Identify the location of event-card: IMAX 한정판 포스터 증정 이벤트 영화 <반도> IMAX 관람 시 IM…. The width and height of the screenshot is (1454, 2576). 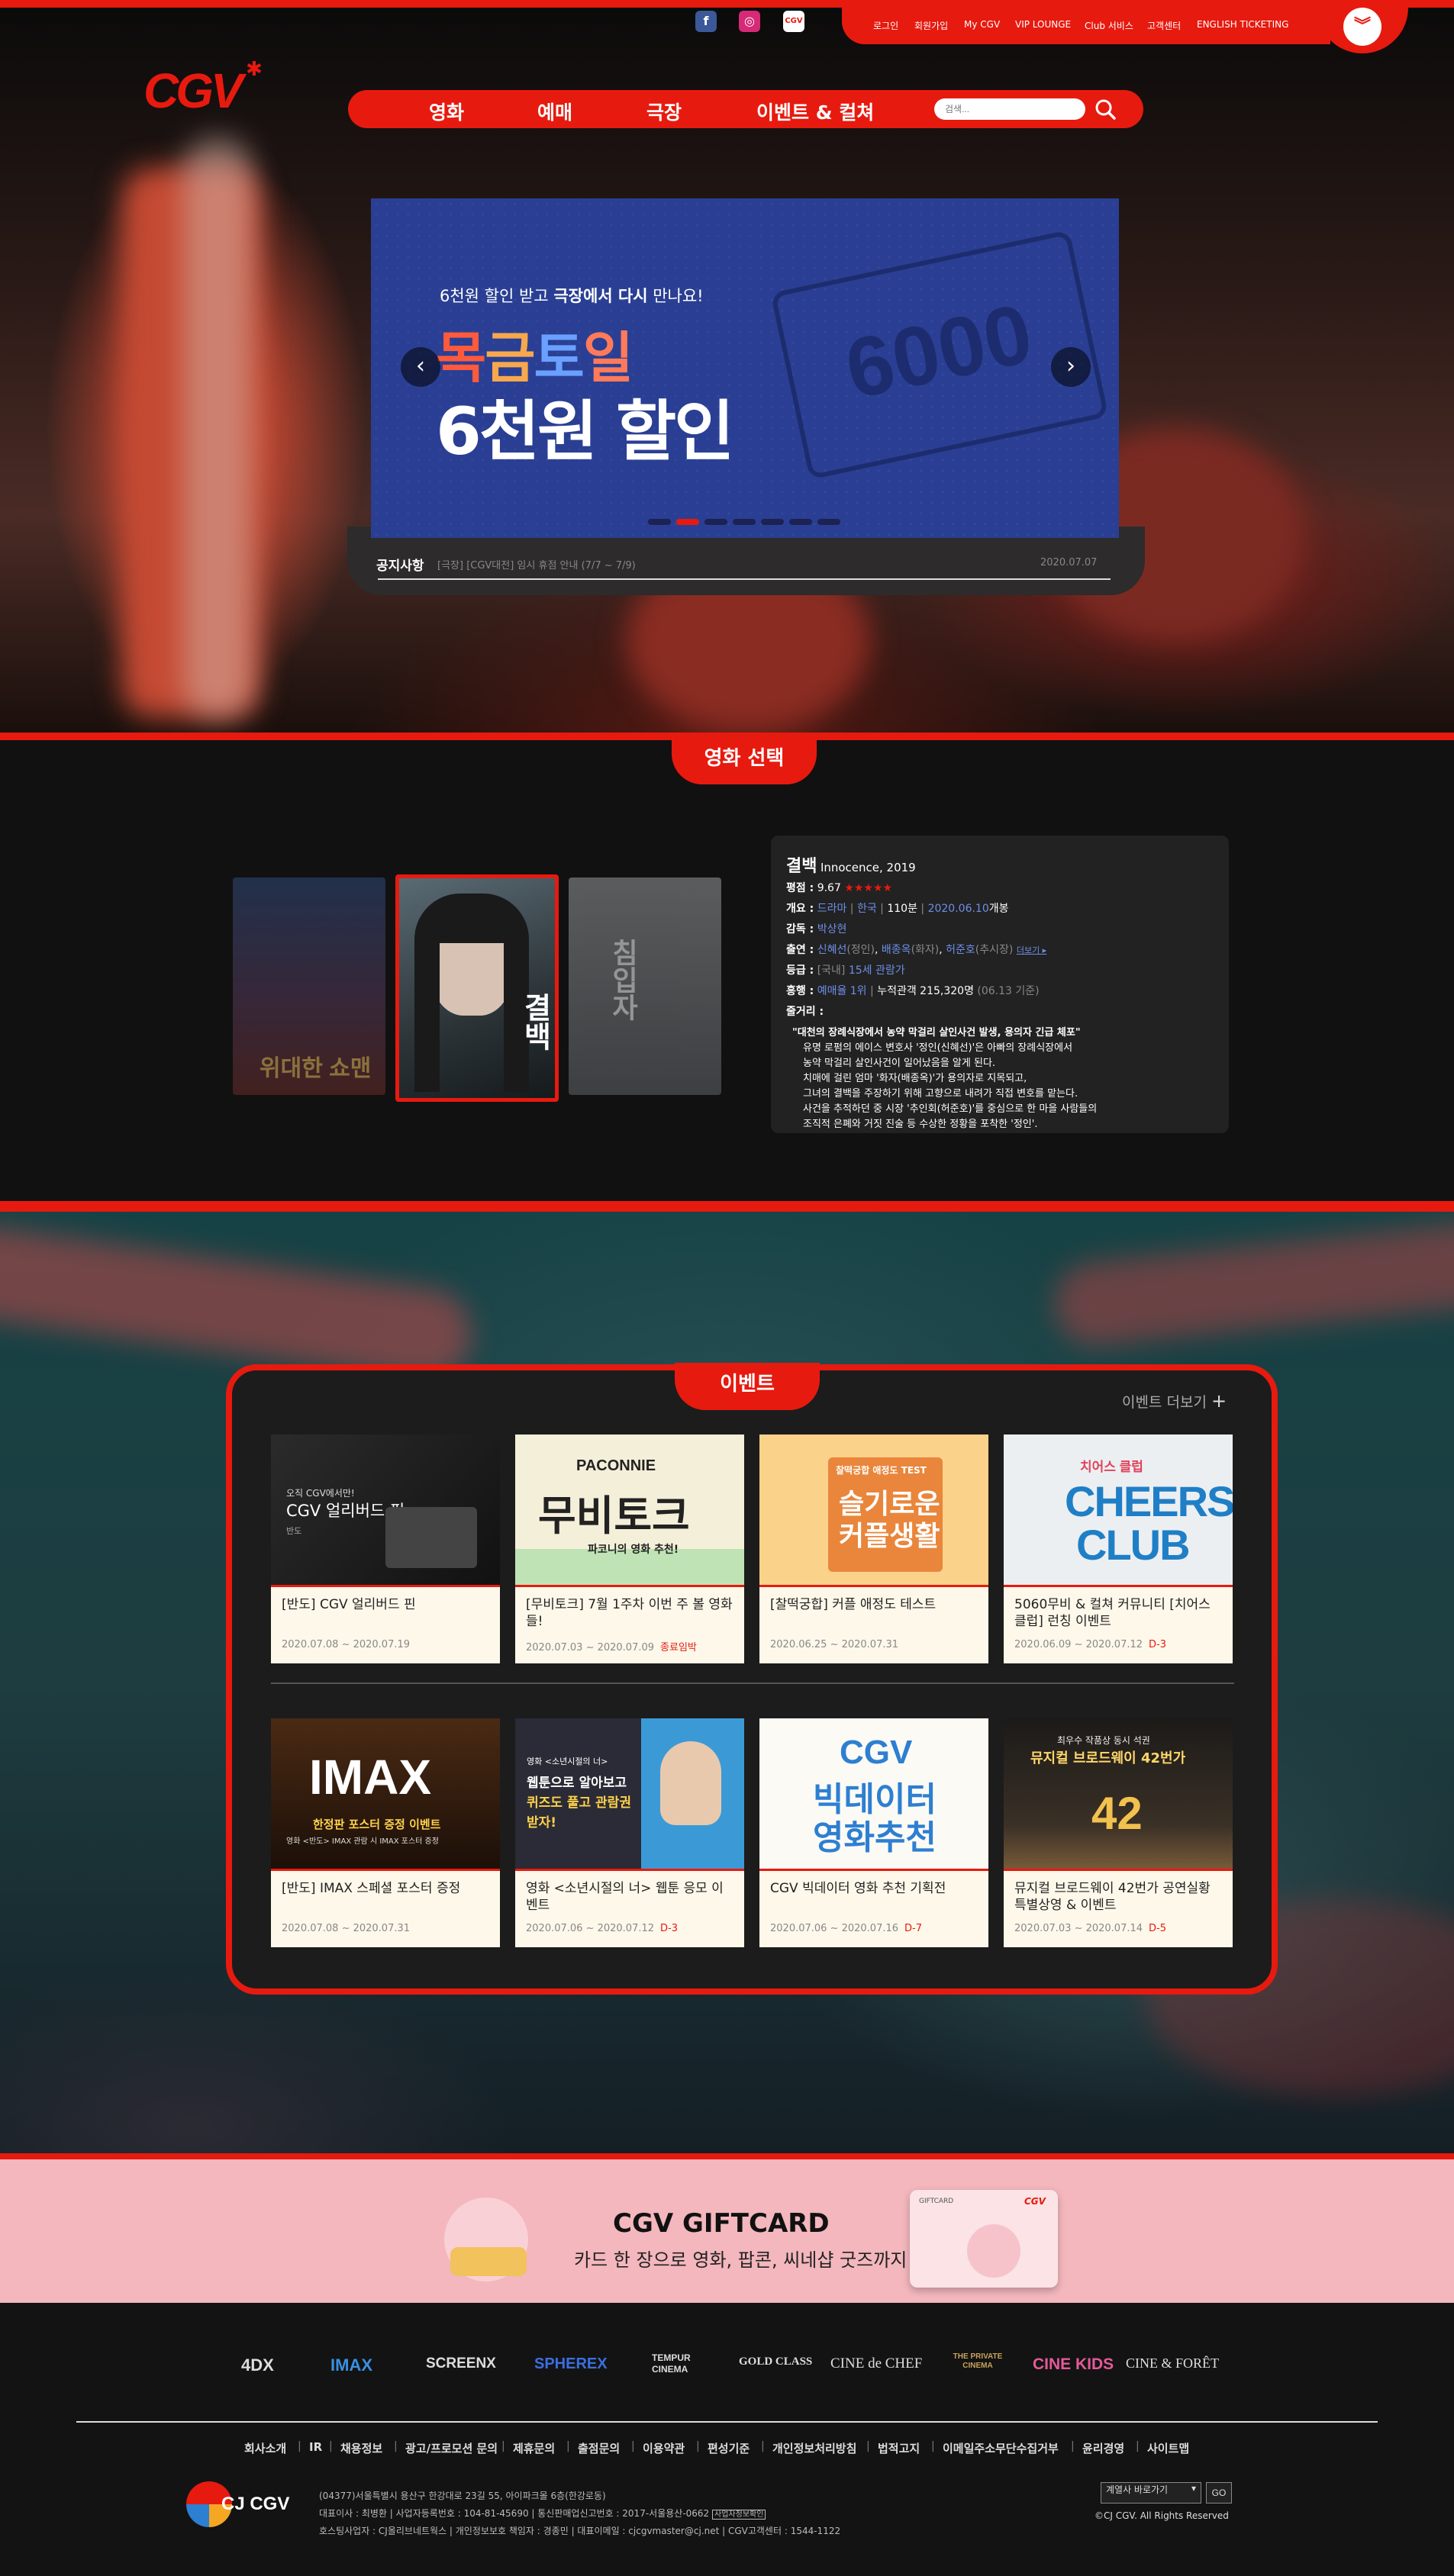
(385, 1832).